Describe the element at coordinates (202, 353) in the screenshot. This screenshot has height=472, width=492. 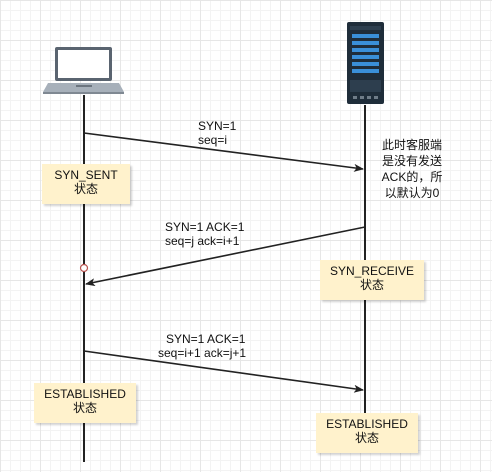
I see `ack-seq: seq=i+1 ack=j+1` at that location.